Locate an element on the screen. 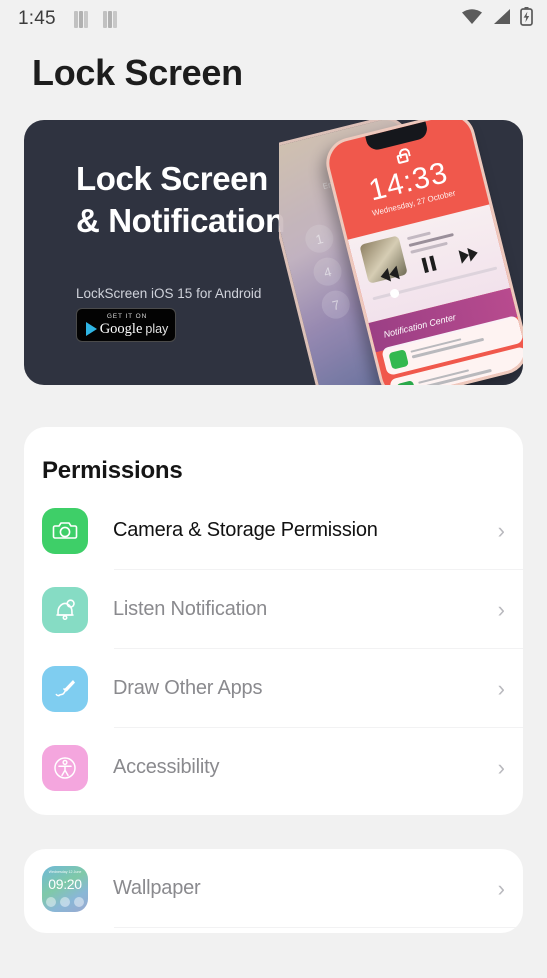  permission-row-camera-storage: Camera & Storage Permission › is located at coordinates (273, 530).